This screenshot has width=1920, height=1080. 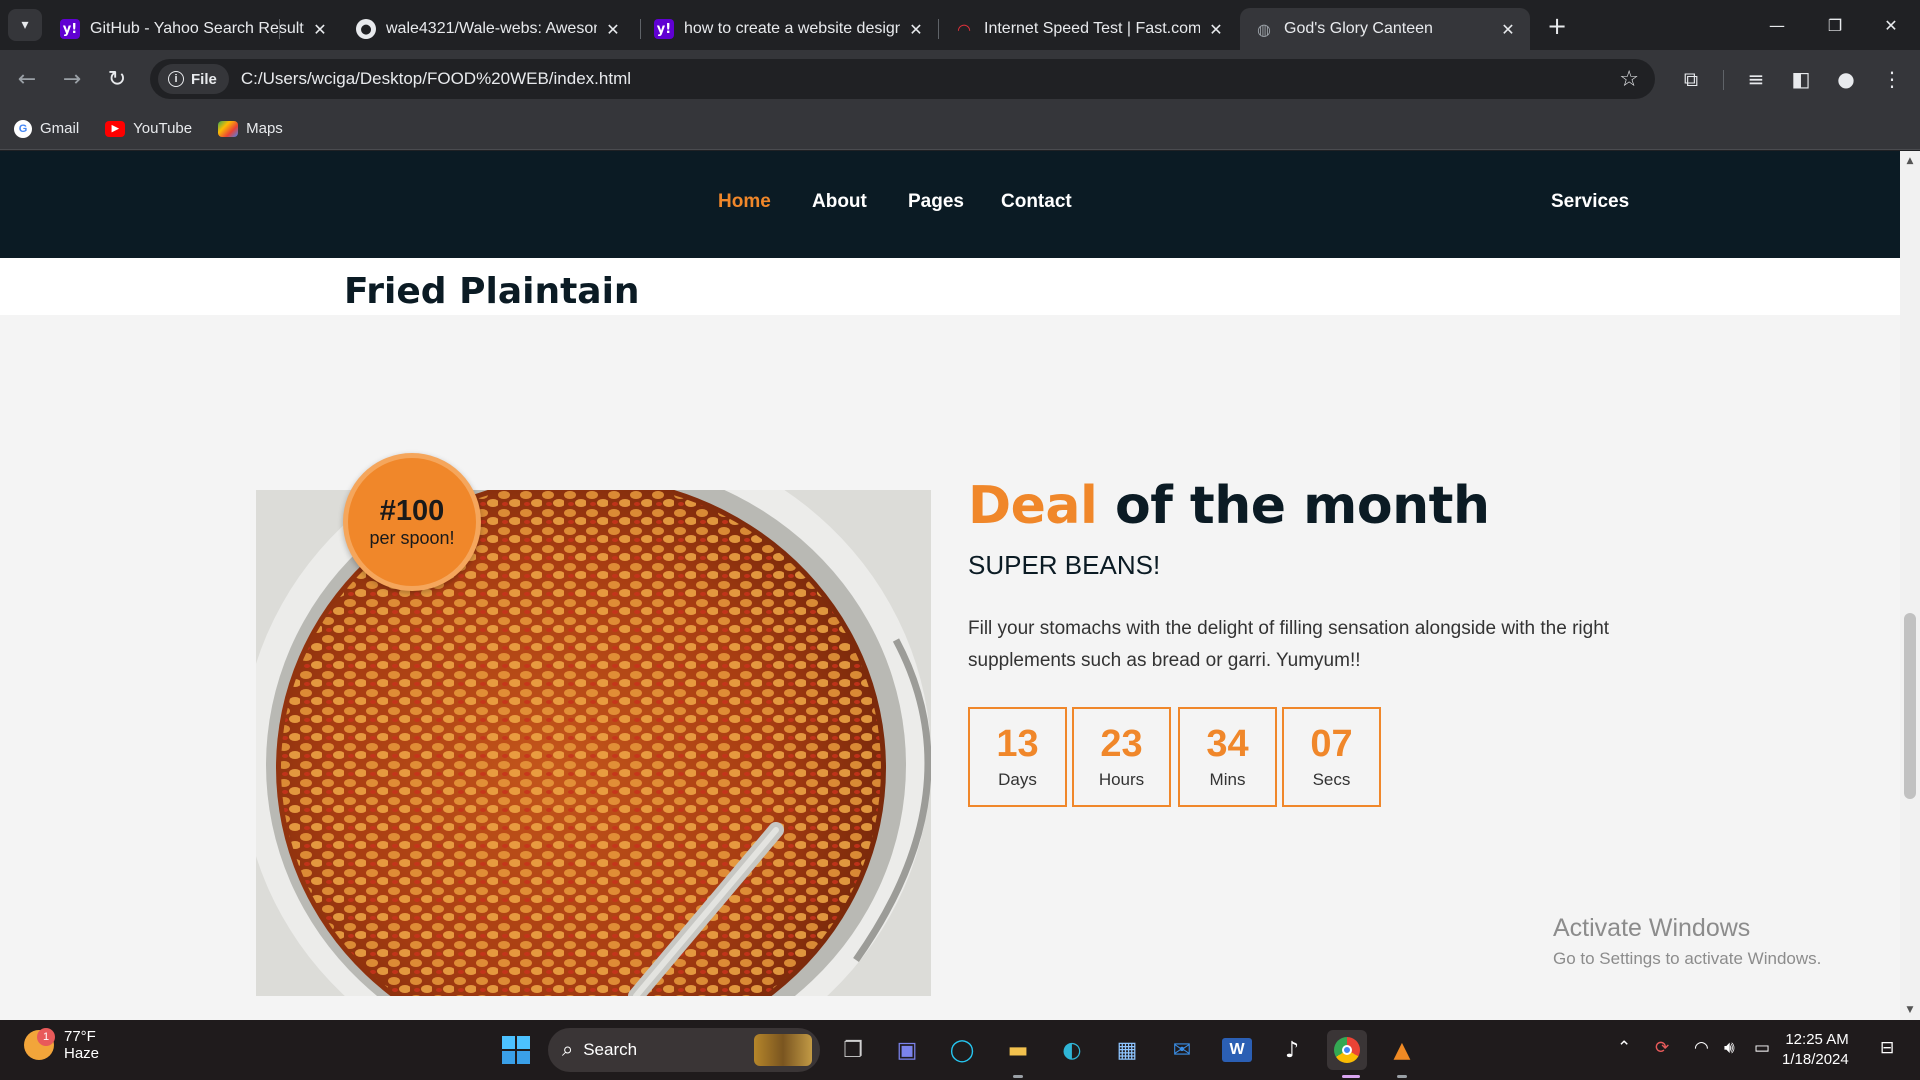 What do you see at coordinates (1182, 1050) in the screenshot?
I see `mail-icon: ✉` at bounding box center [1182, 1050].